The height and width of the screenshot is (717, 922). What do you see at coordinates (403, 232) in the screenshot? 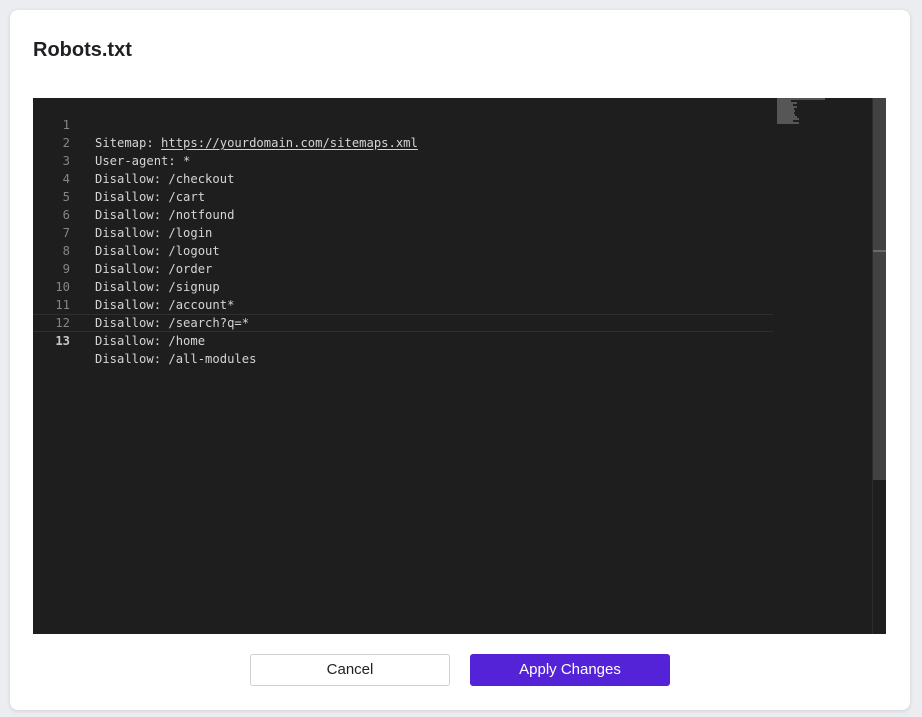
I see `editor-line: 7 Disallow: /logout` at bounding box center [403, 232].